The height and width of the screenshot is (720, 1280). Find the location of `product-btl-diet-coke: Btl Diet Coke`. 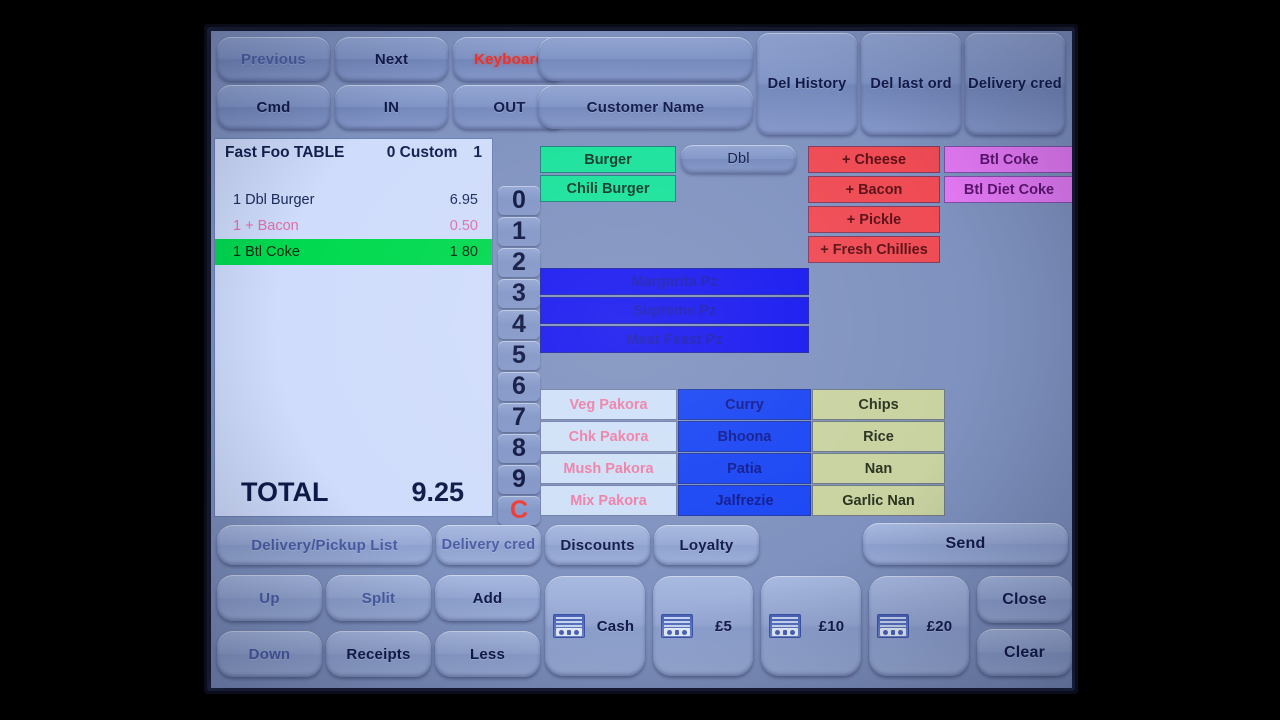

product-btl-diet-coke: Btl Diet Coke is located at coordinates (1008, 189).